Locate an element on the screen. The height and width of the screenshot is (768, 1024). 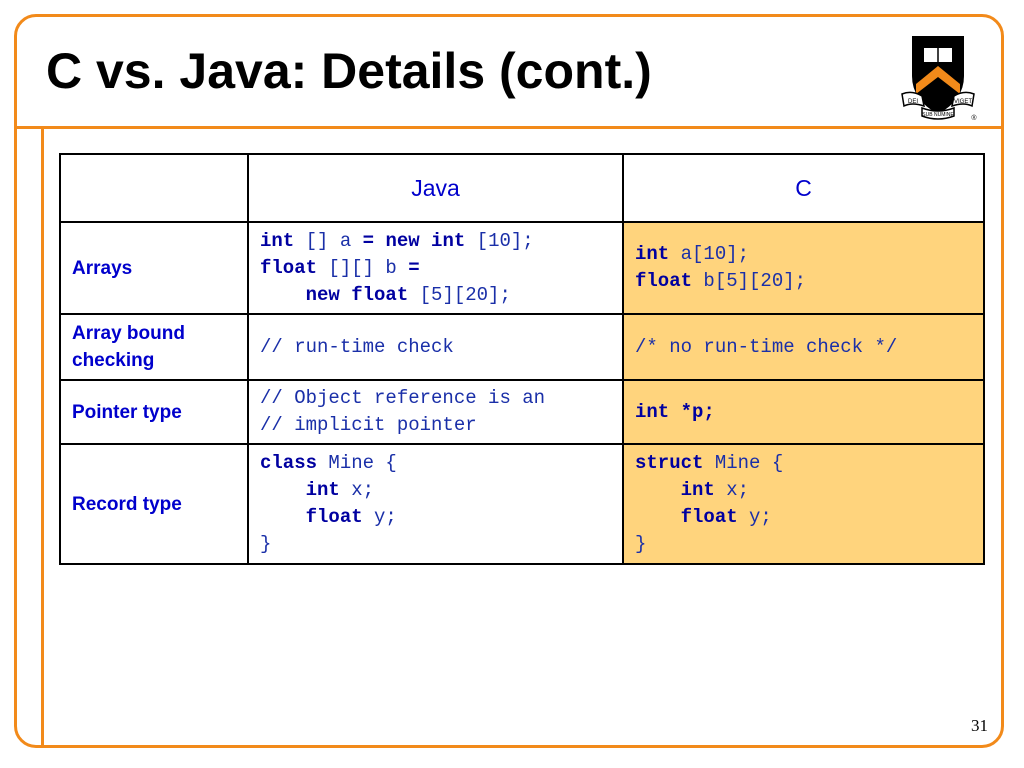
code-line: int [] a = new int [10]; is located at coordinates (435, 241).